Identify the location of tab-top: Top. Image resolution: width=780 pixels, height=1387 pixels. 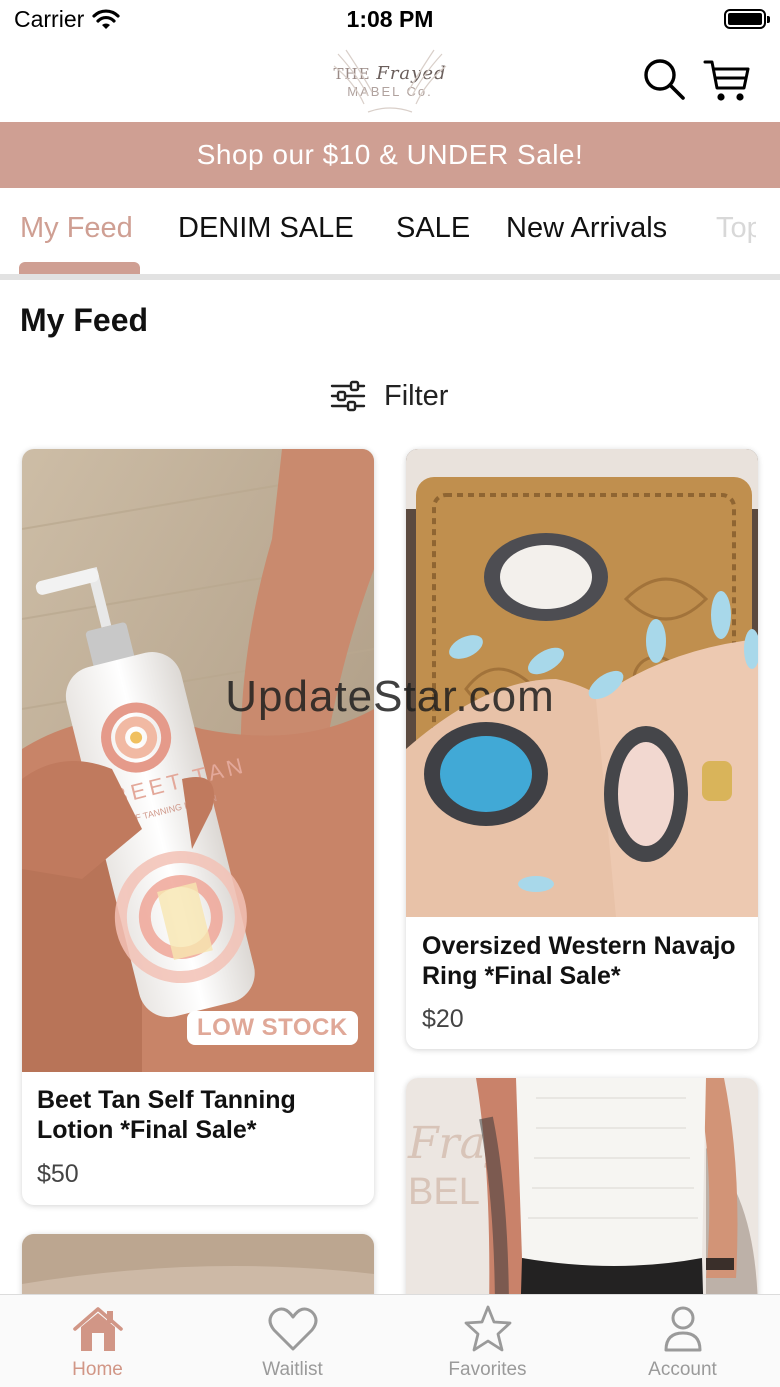
(736, 228).